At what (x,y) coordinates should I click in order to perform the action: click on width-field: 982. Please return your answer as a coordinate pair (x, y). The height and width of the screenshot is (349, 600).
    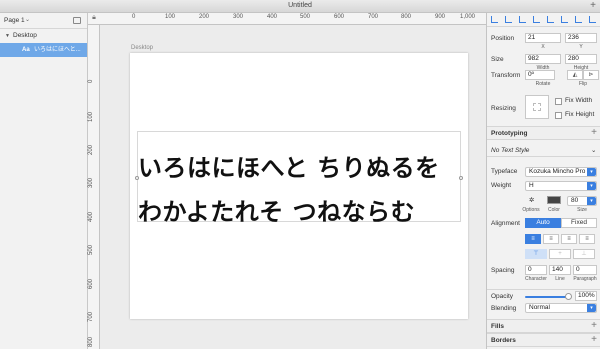
    Looking at the image, I should click on (543, 59).